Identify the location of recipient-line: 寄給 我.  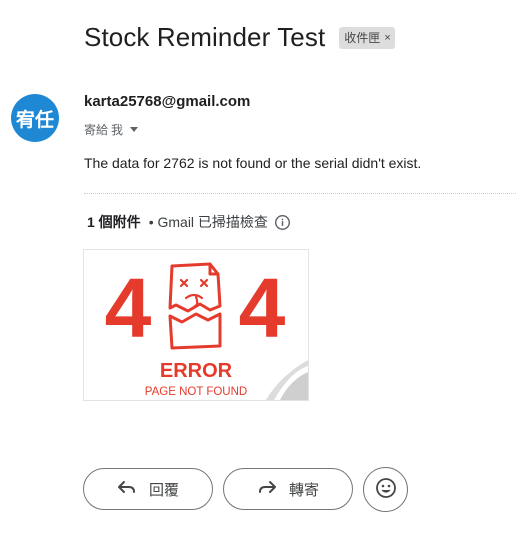
(111, 129).